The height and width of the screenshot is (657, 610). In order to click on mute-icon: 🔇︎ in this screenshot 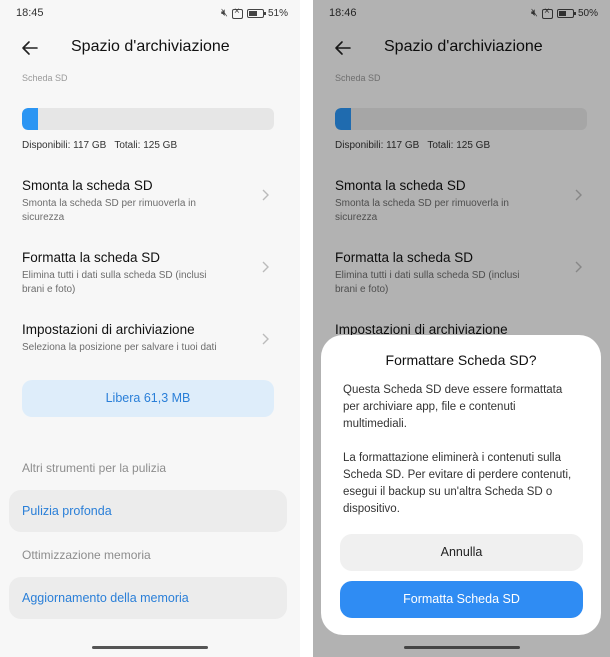, I will do `click(224, 13)`.